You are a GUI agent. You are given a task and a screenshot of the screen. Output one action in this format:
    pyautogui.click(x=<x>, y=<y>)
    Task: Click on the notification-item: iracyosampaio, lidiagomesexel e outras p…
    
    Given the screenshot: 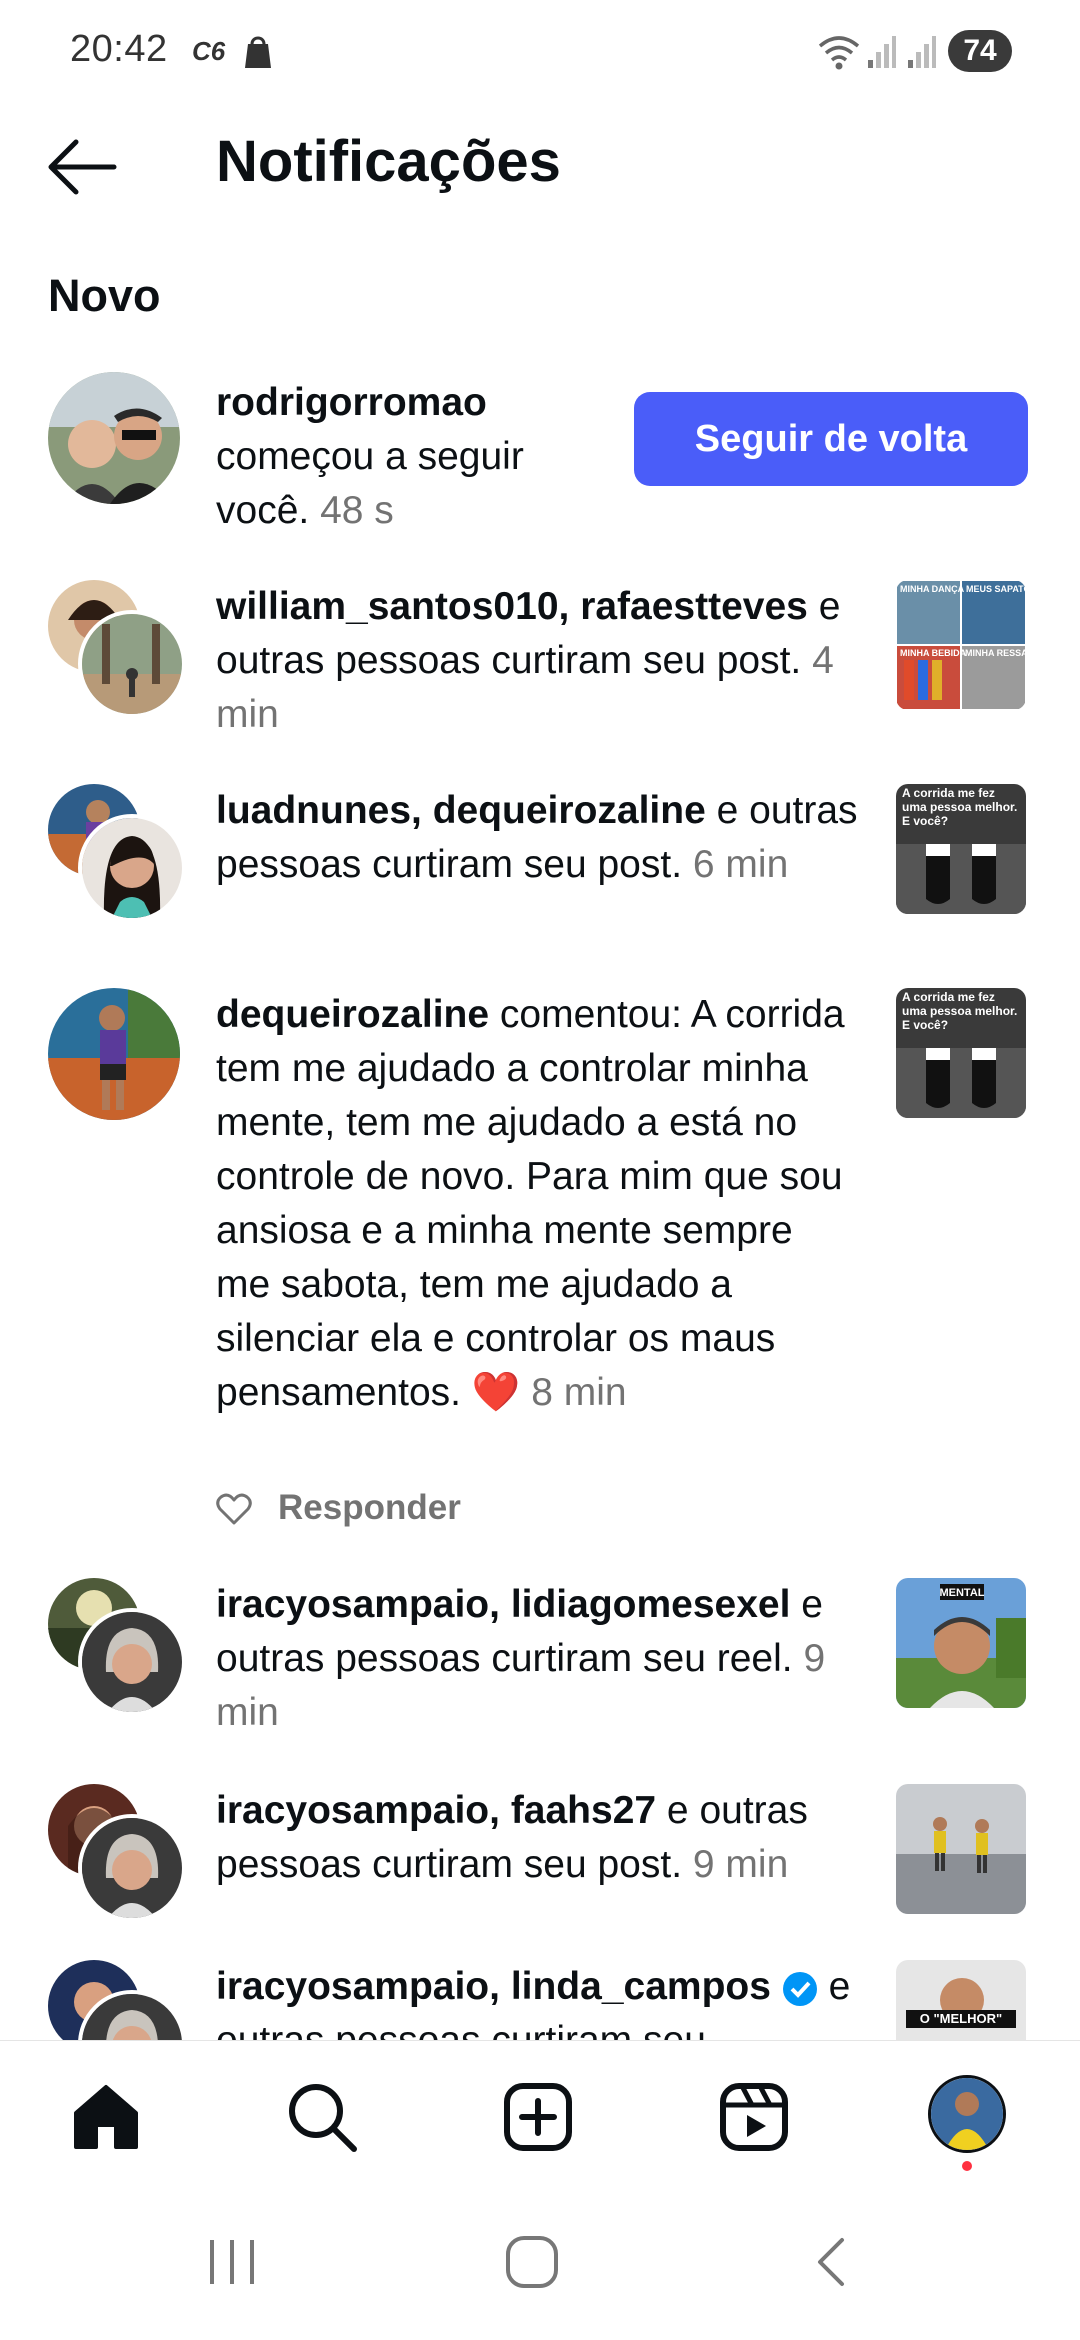 What is the action you would take?
    pyautogui.click(x=540, y=1658)
    